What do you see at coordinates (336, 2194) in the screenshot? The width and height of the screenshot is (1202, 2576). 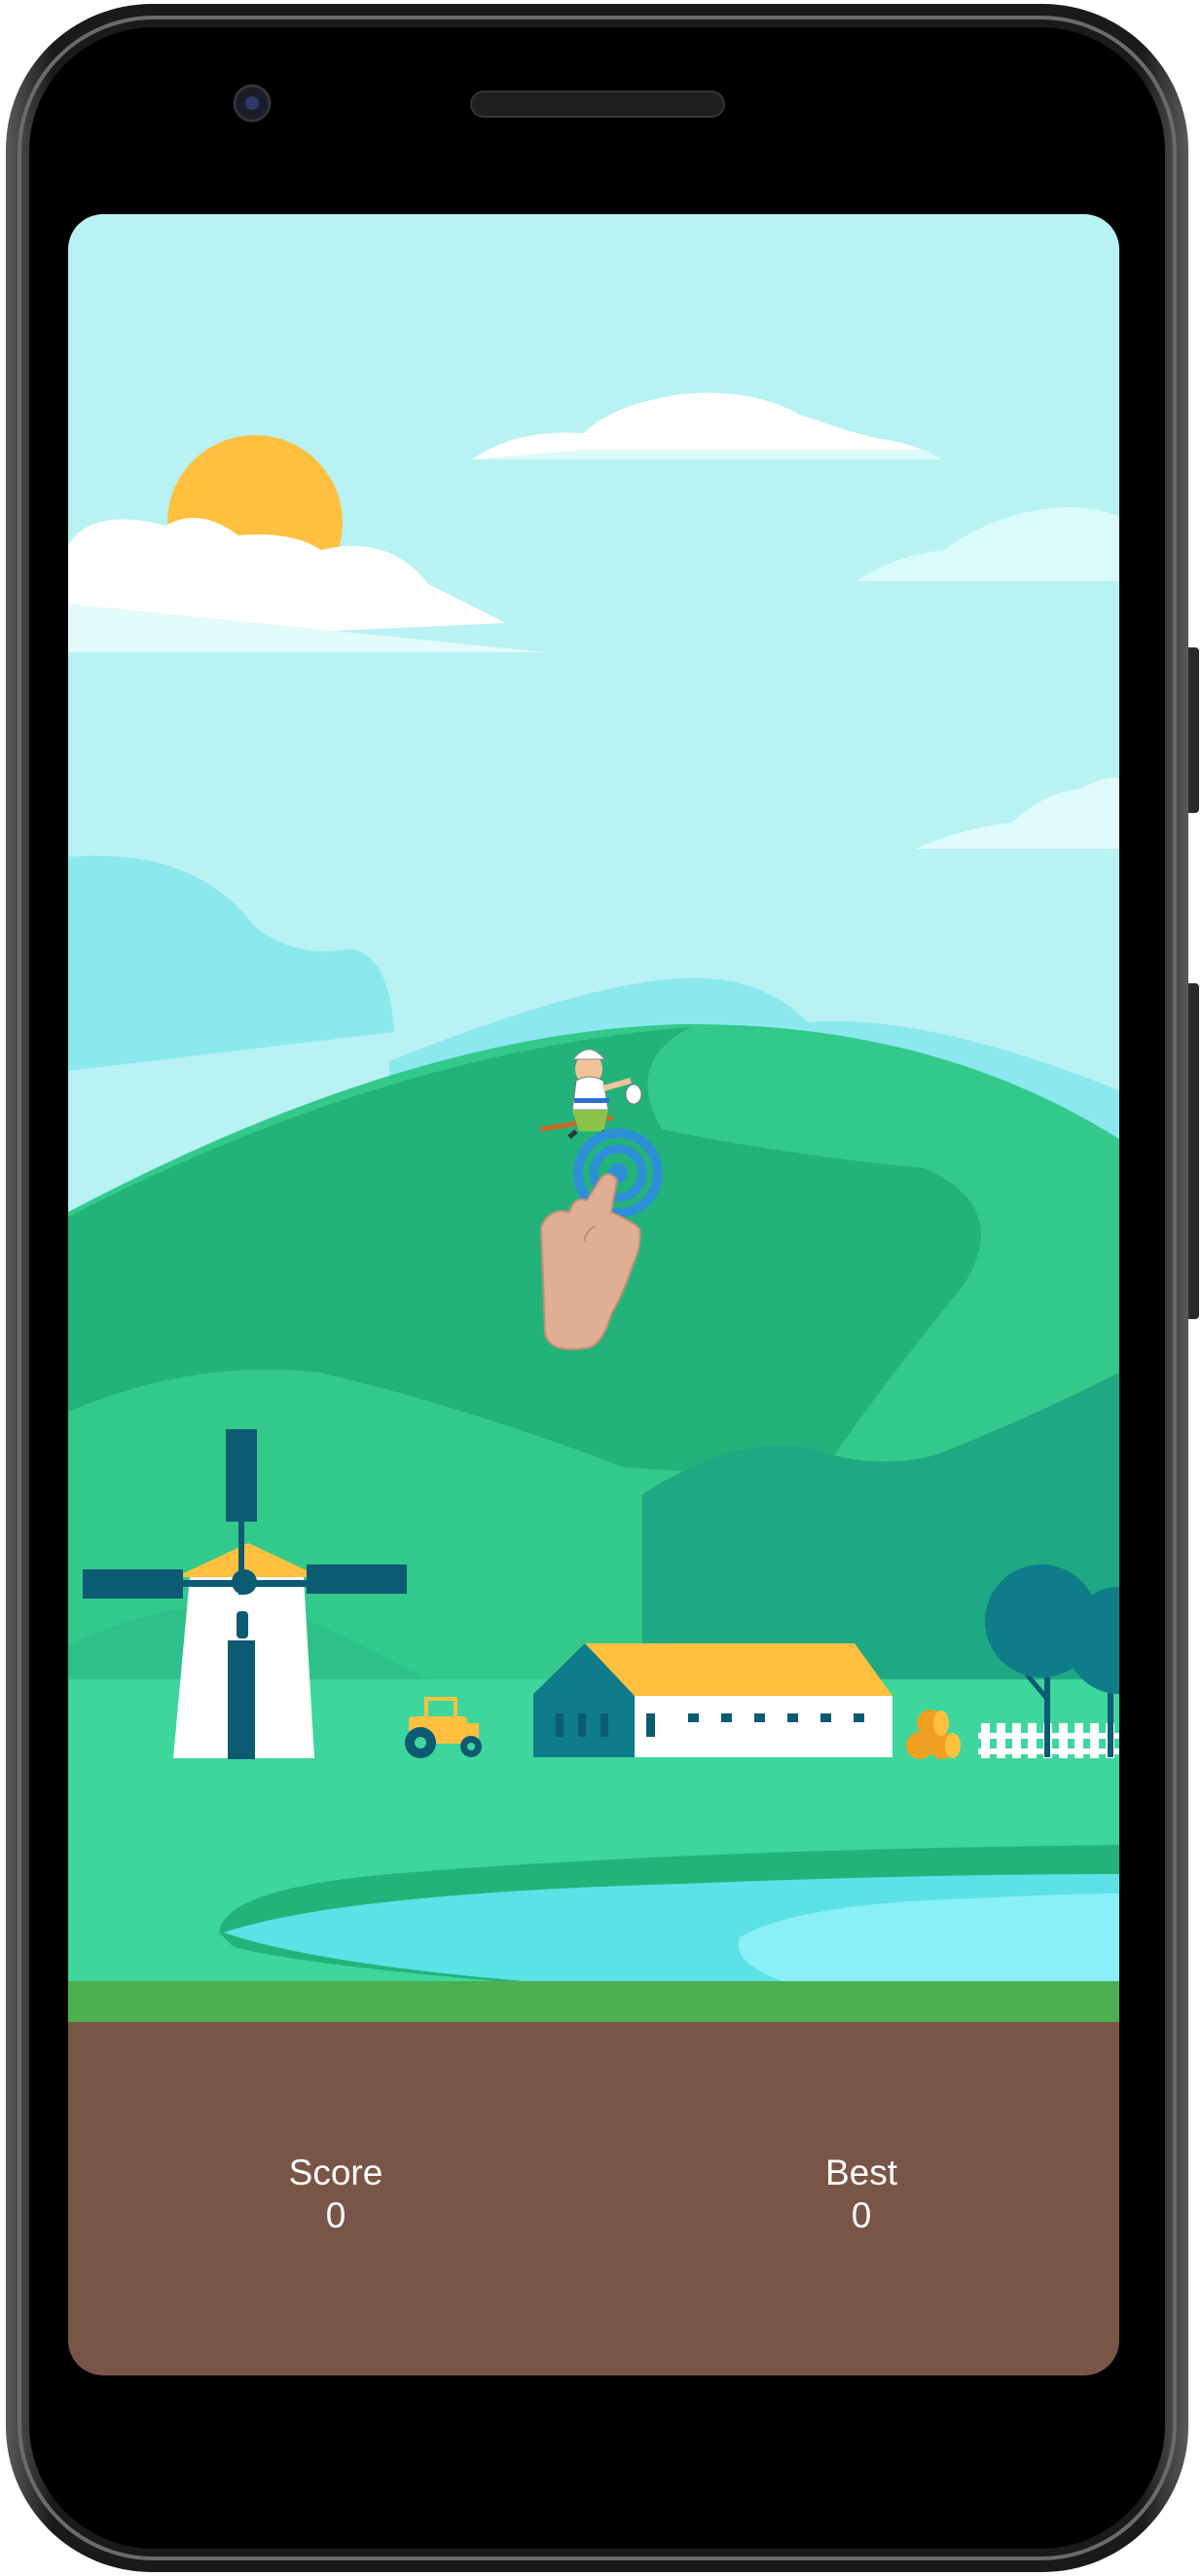 I see `score-display: Score 0` at bounding box center [336, 2194].